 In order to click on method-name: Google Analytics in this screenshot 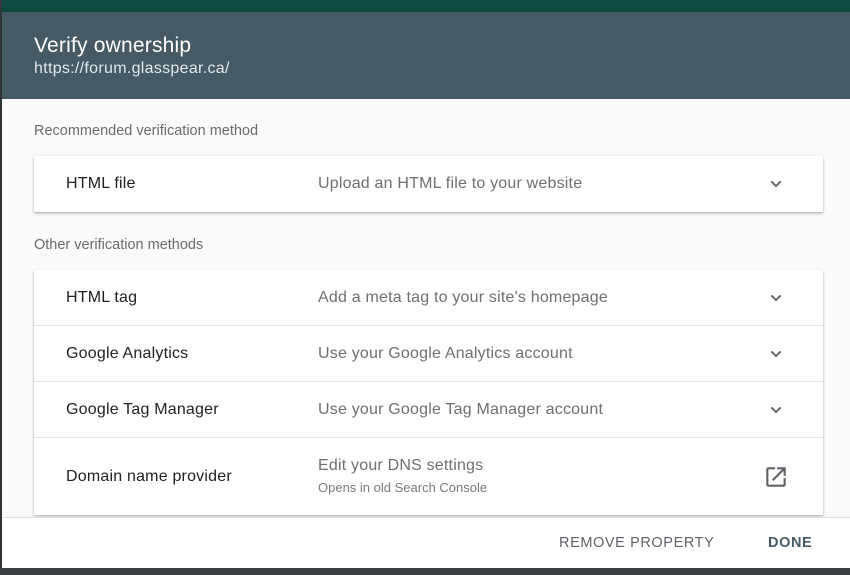, I will do `click(127, 353)`.